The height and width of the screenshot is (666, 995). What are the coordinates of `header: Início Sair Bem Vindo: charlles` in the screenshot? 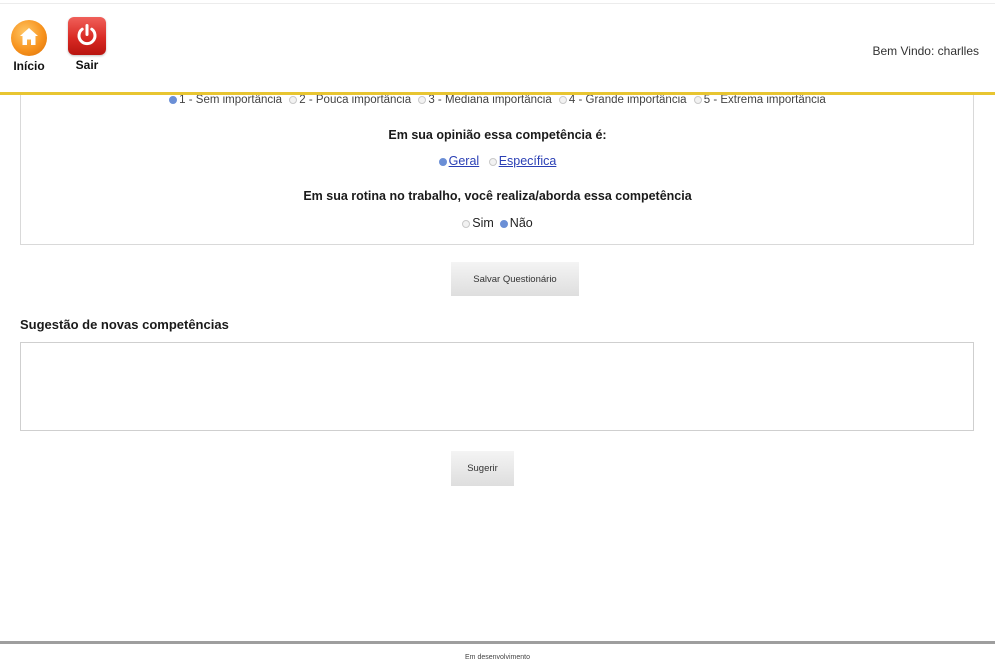 It's located at (497, 48).